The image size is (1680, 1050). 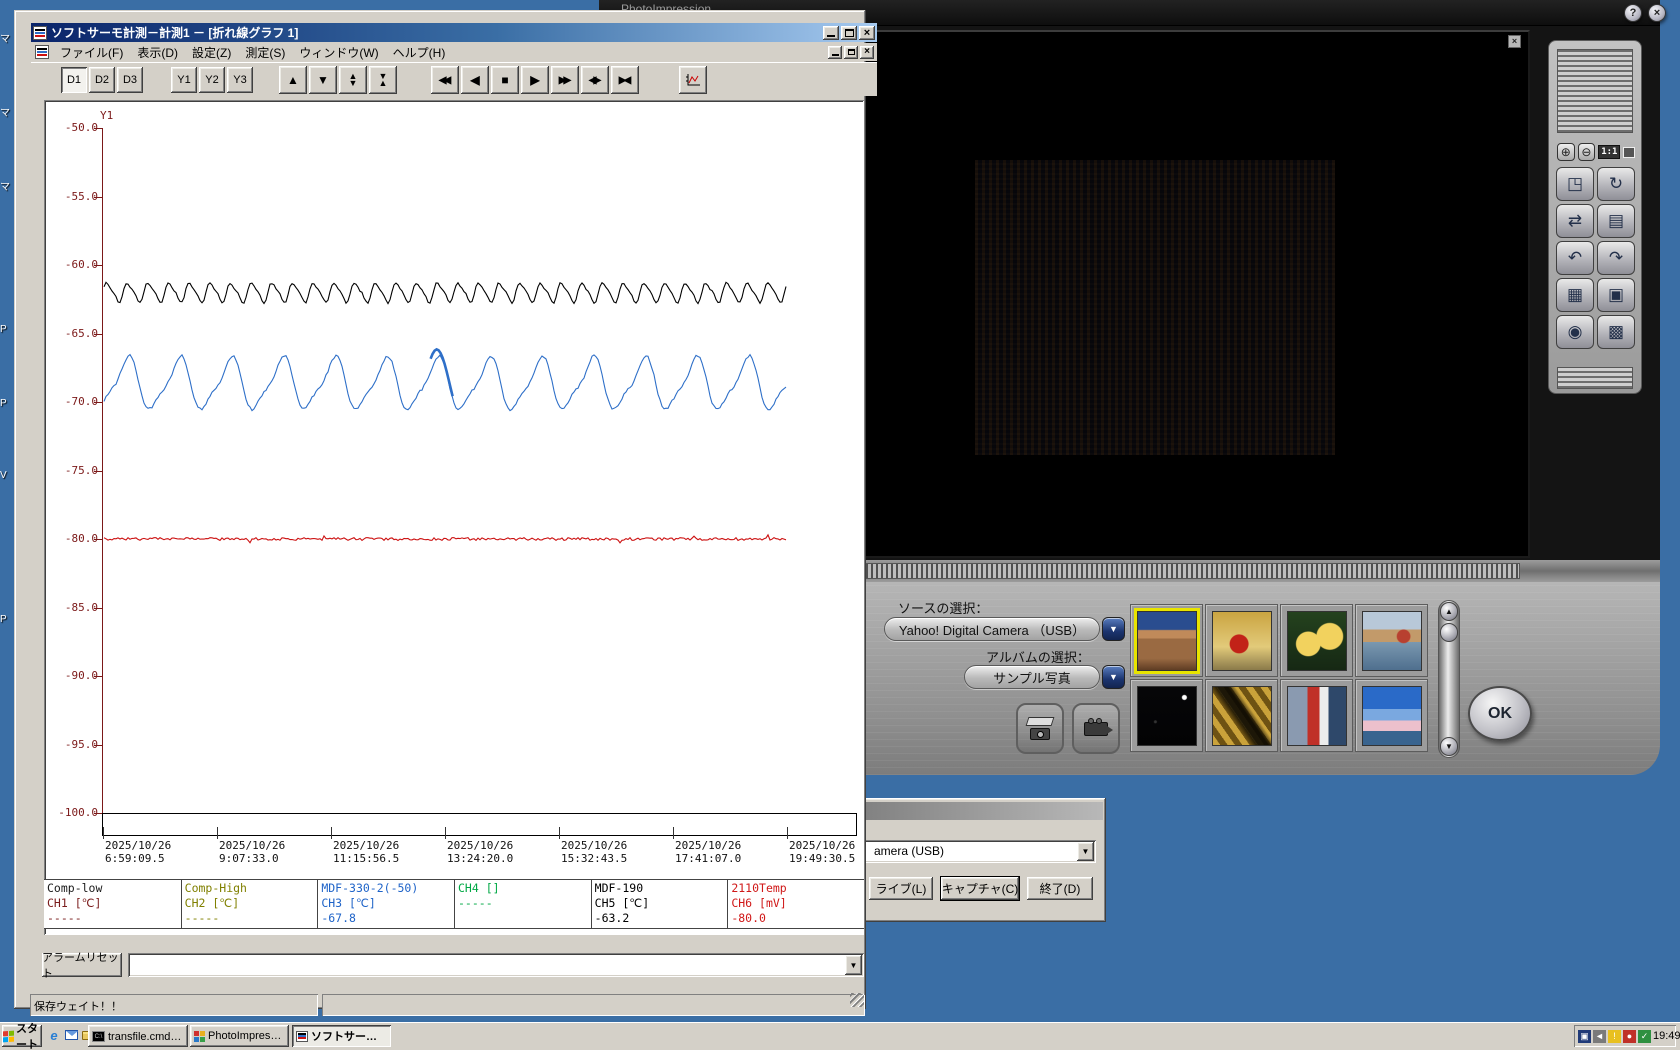 I want to click on thumbnail-harbor-town, so click(x=1391, y=640).